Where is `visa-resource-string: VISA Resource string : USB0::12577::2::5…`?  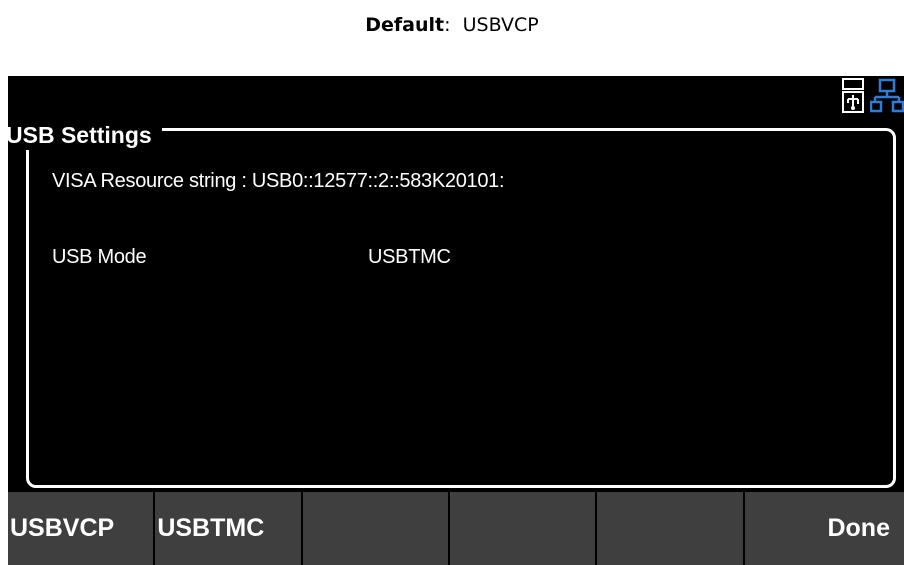
visa-resource-string: VISA Resource string : USB0::12577::2::5… is located at coordinates (278, 181).